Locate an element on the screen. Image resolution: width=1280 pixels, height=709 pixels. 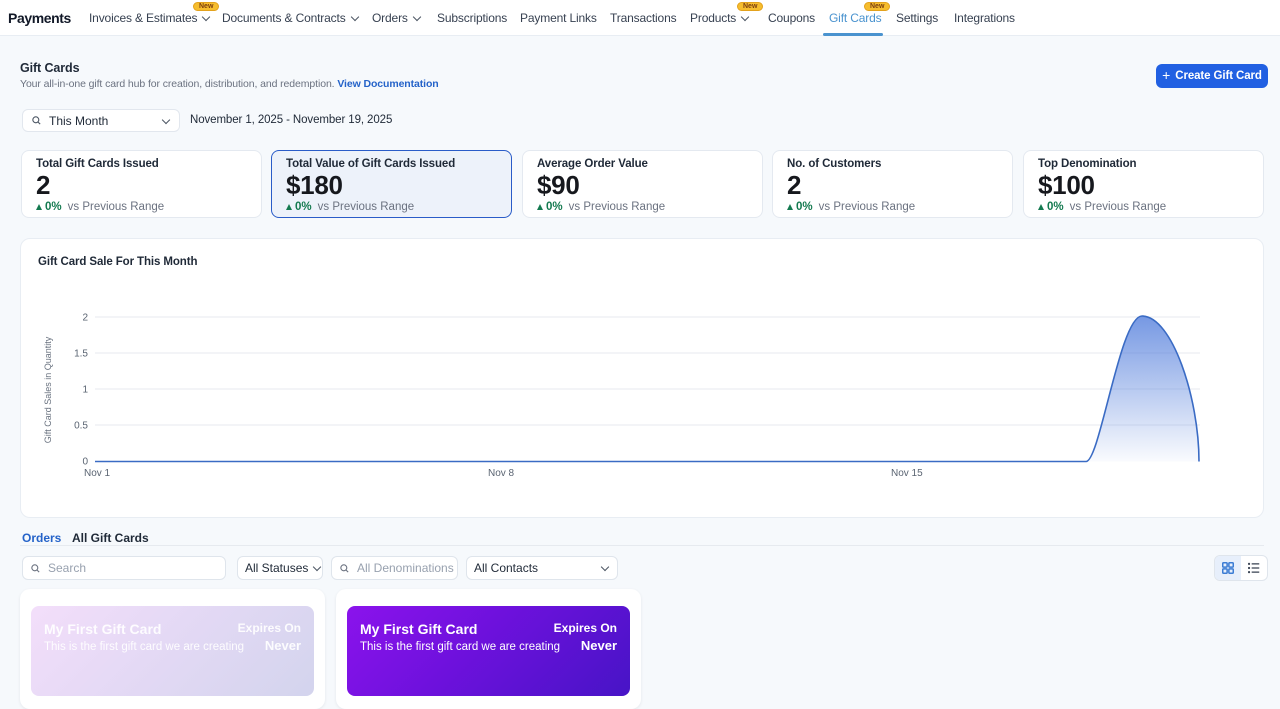
svg-text: 2 is located at coordinates (85, 318).